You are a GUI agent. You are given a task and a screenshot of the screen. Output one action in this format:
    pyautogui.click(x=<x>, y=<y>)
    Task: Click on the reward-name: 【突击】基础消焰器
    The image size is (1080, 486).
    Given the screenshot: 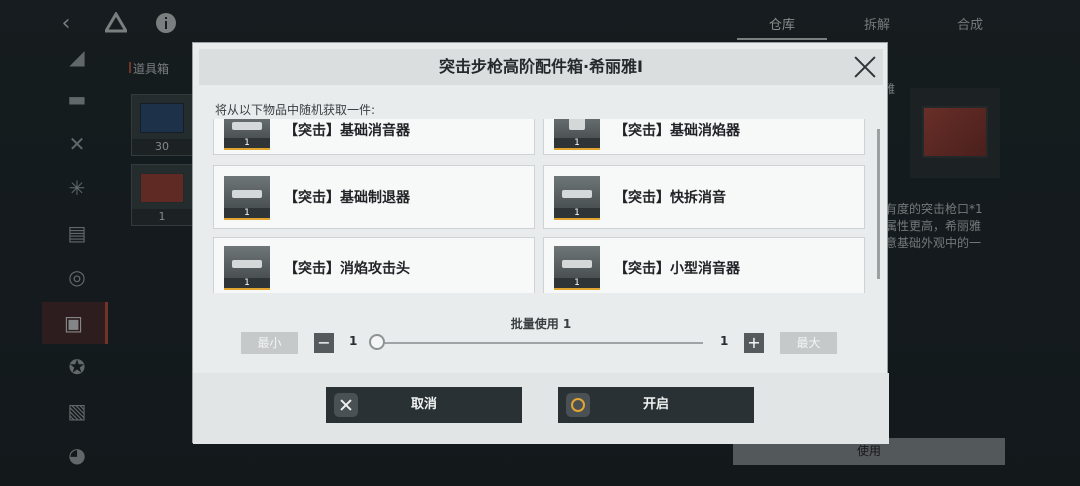 What is the action you would take?
    pyautogui.click(x=677, y=131)
    